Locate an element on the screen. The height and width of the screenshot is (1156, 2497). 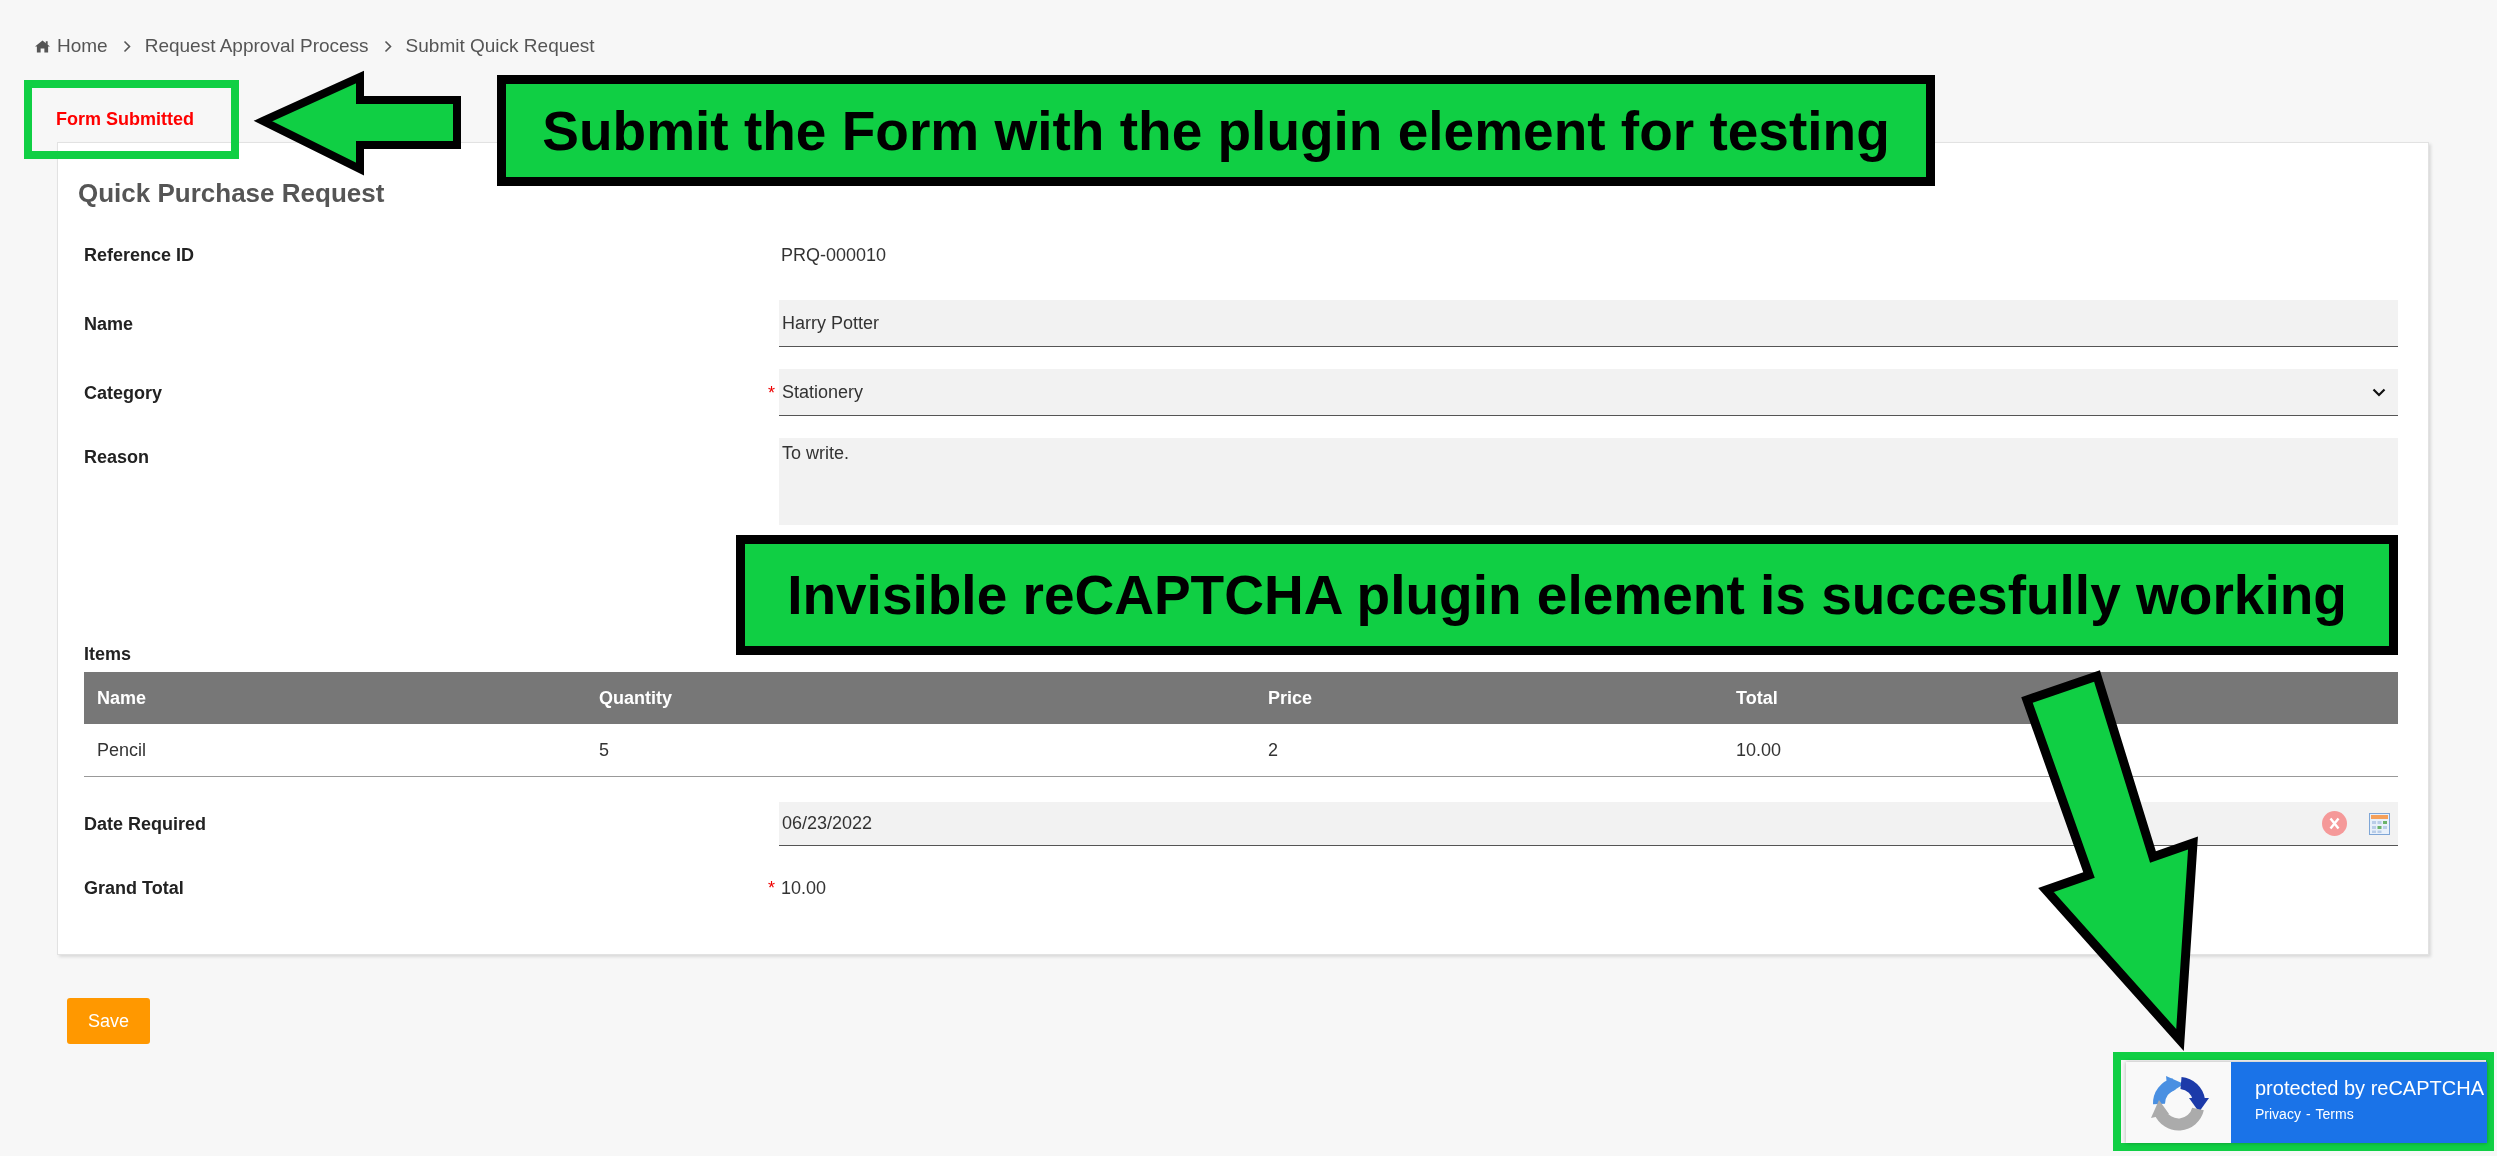
column-header: Price is located at coordinates (1489, 698).